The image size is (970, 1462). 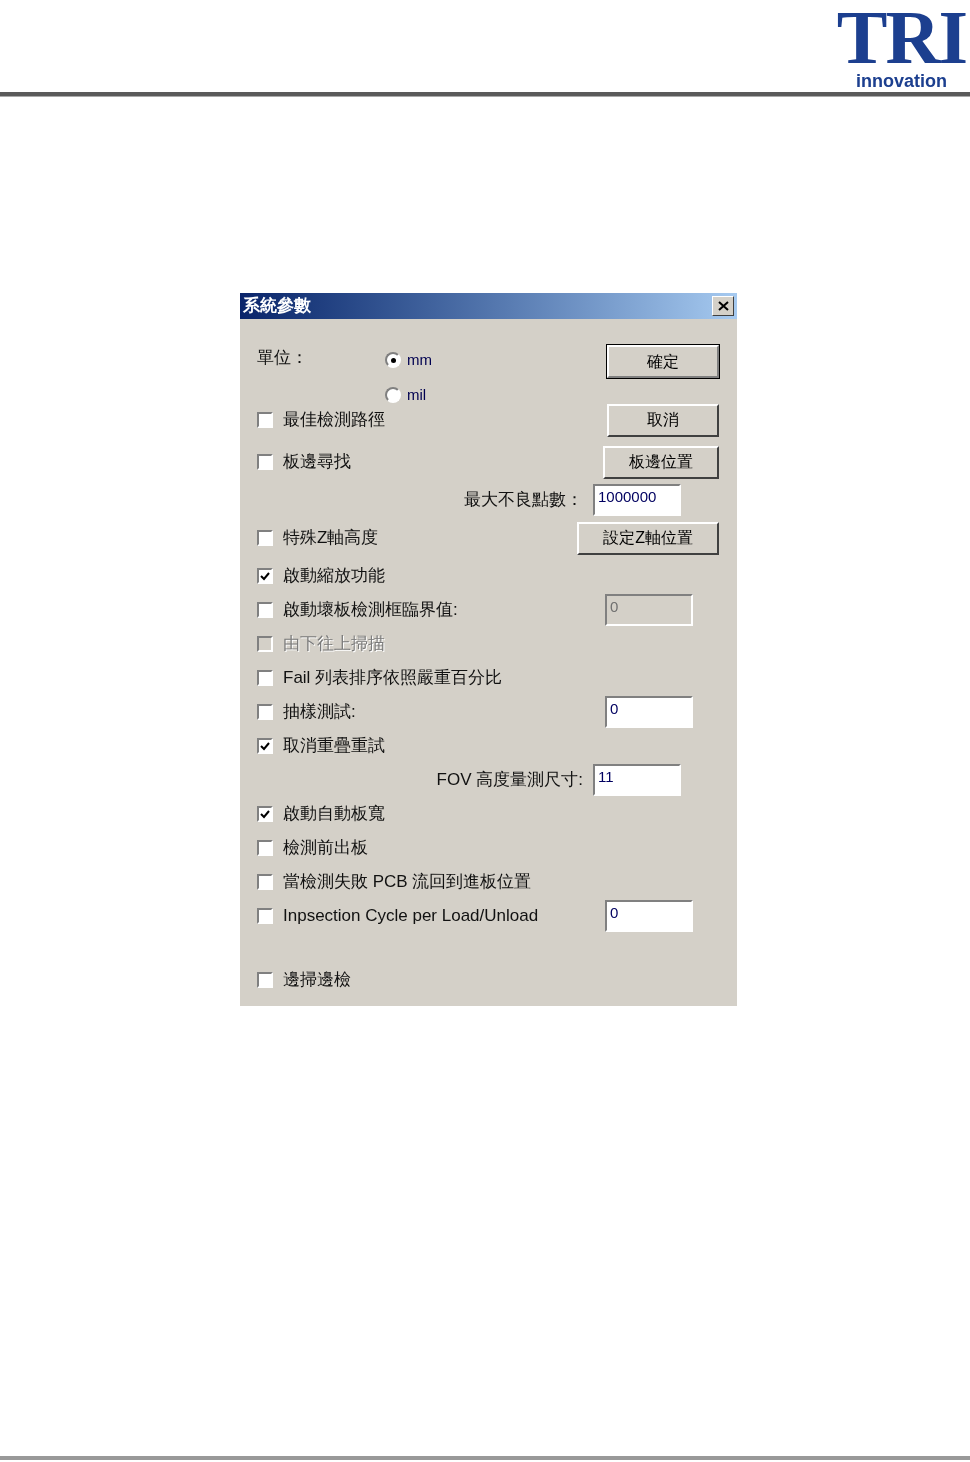 I want to click on dialog-button: 確定, so click(x=663, y=361).